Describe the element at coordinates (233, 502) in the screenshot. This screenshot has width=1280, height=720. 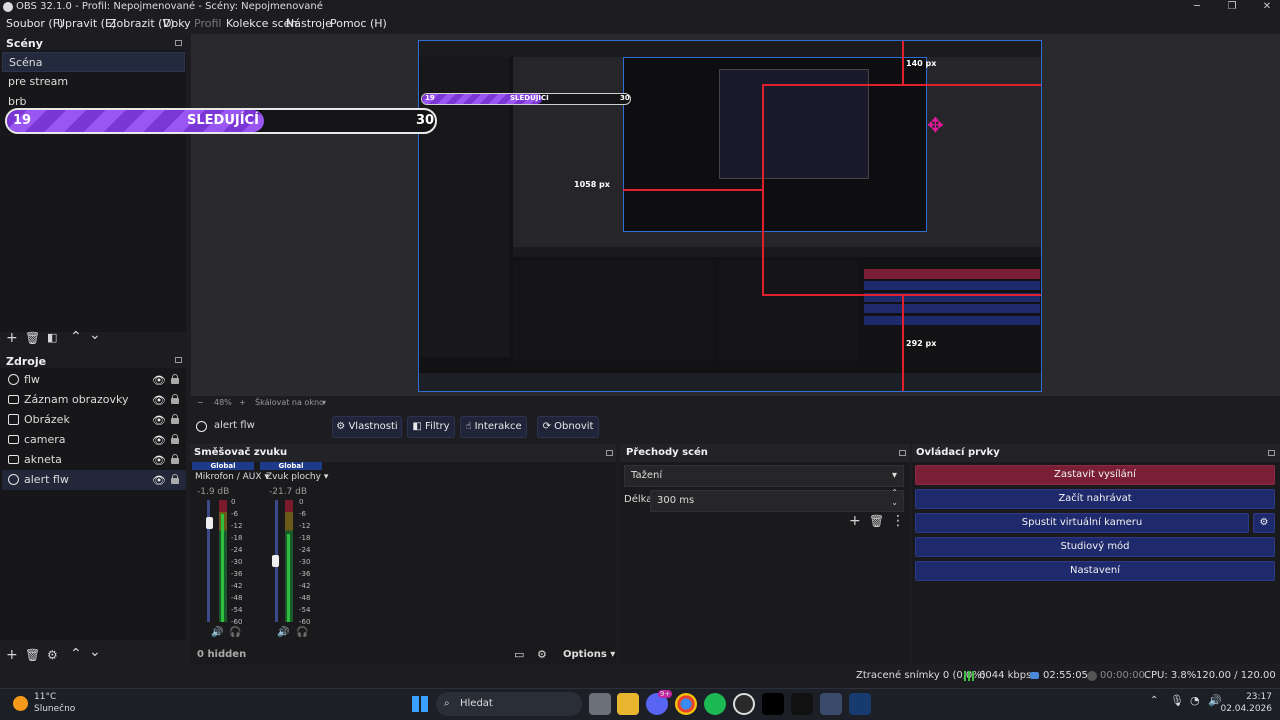
I see `meter-tick-label: 0` at that location.